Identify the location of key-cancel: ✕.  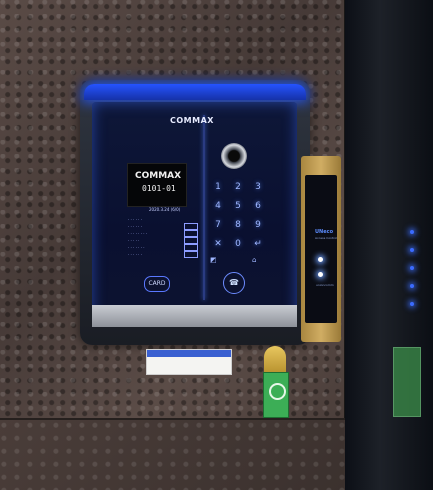
(218, 244).